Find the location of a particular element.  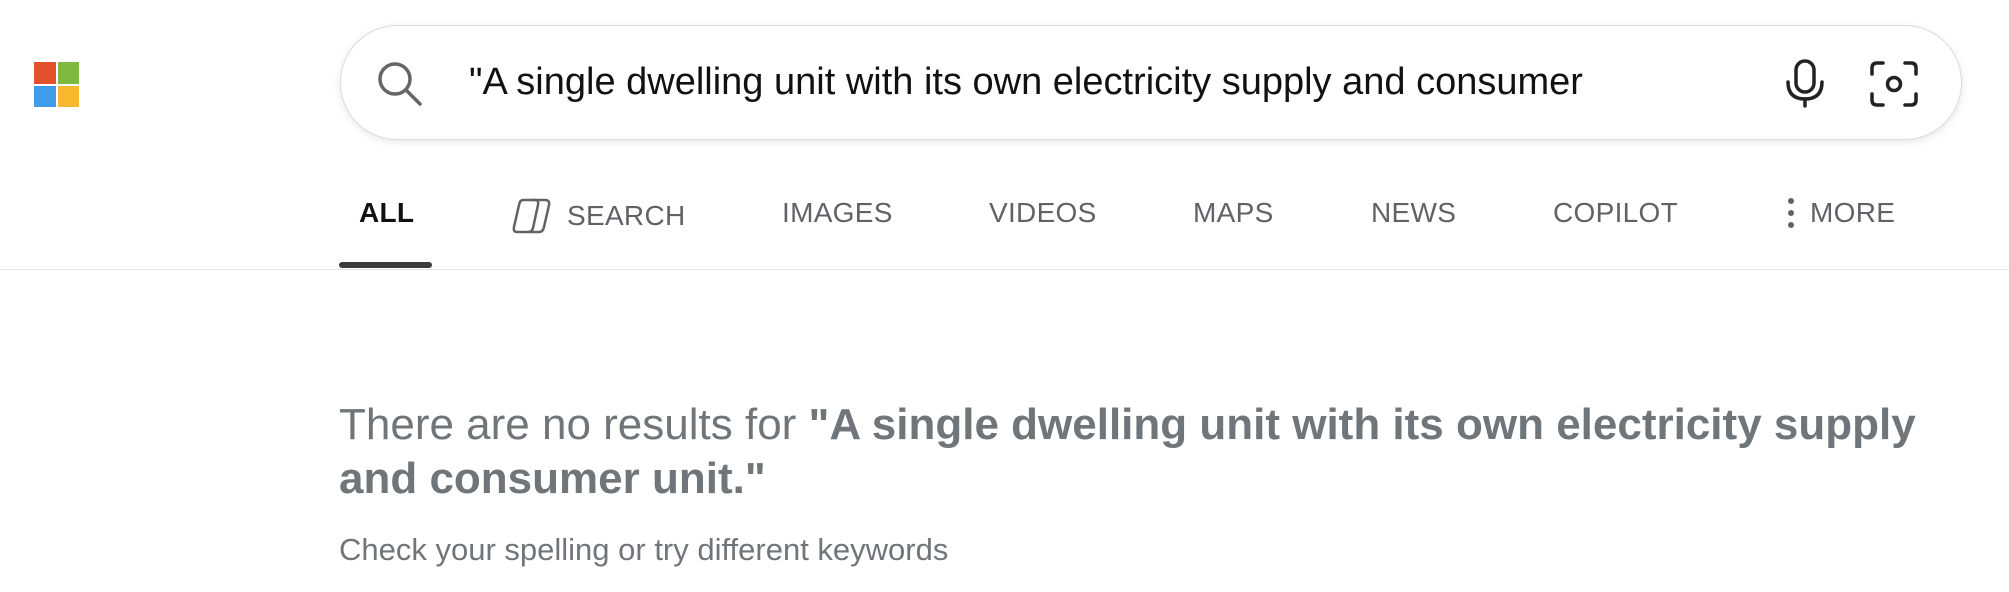

tab-images: IMAGES is located at coordinates (837, 213).